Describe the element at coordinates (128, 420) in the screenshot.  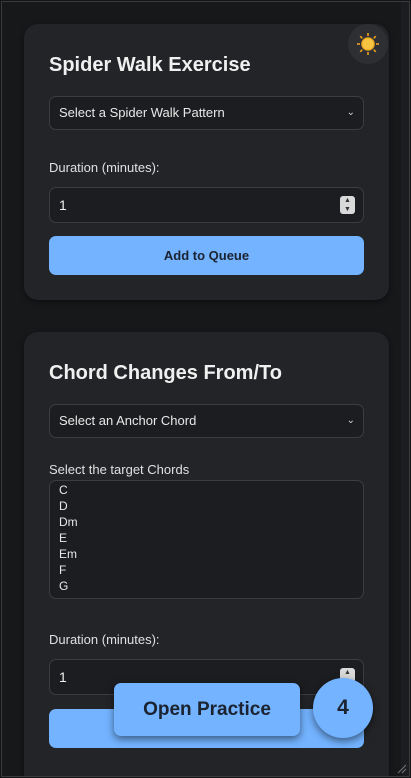
I see `anchor-chord-select-value: Select an Anchor Chord` at that location.